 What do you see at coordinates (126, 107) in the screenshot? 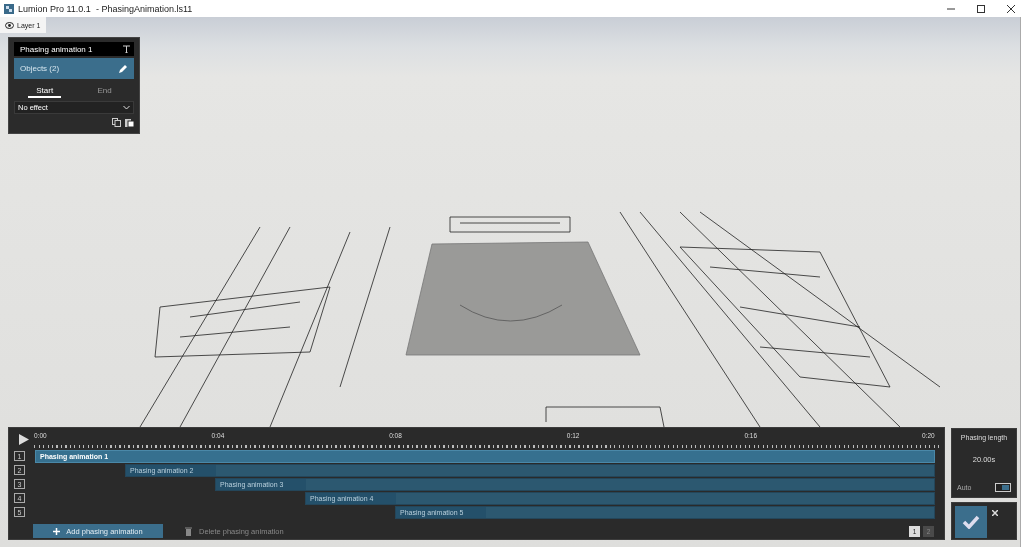
I see `chevron-down-icon` at bounding box center [126, 107].